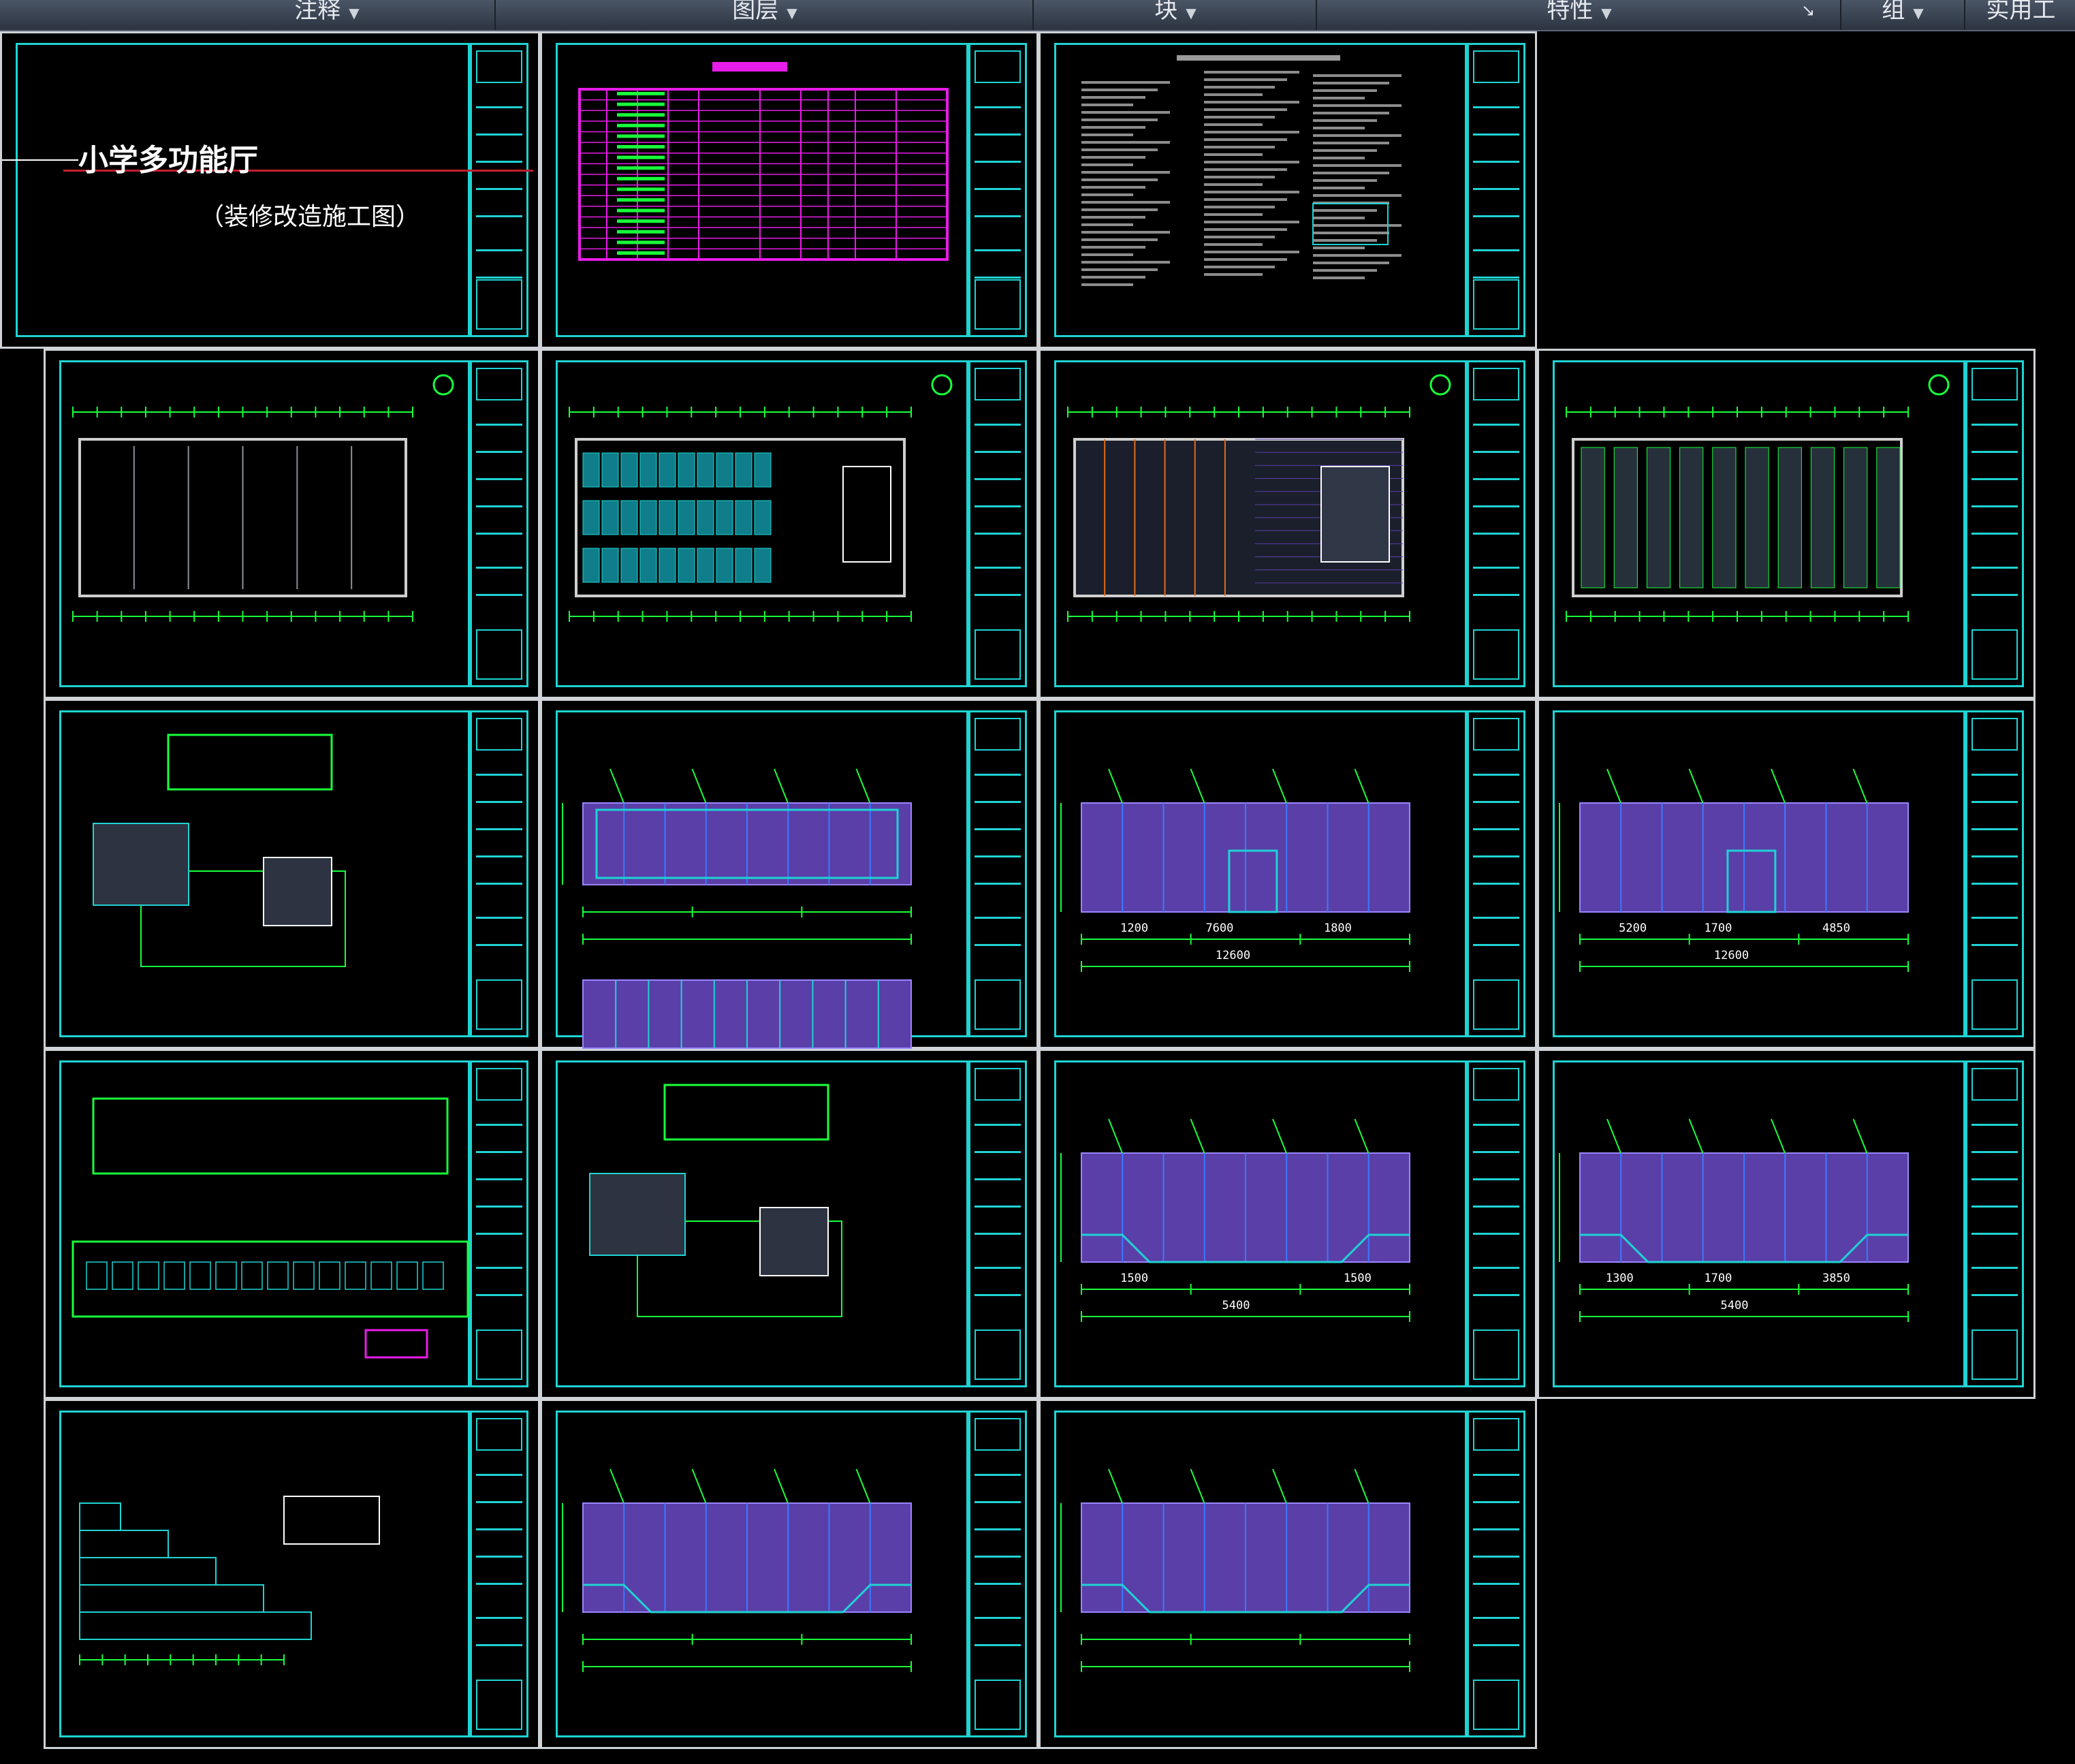 Image resolution: width=2075 pixels, height=1764 pixels. I want to click on dialog-launcher-icon: ↘, so click(1808, 15).